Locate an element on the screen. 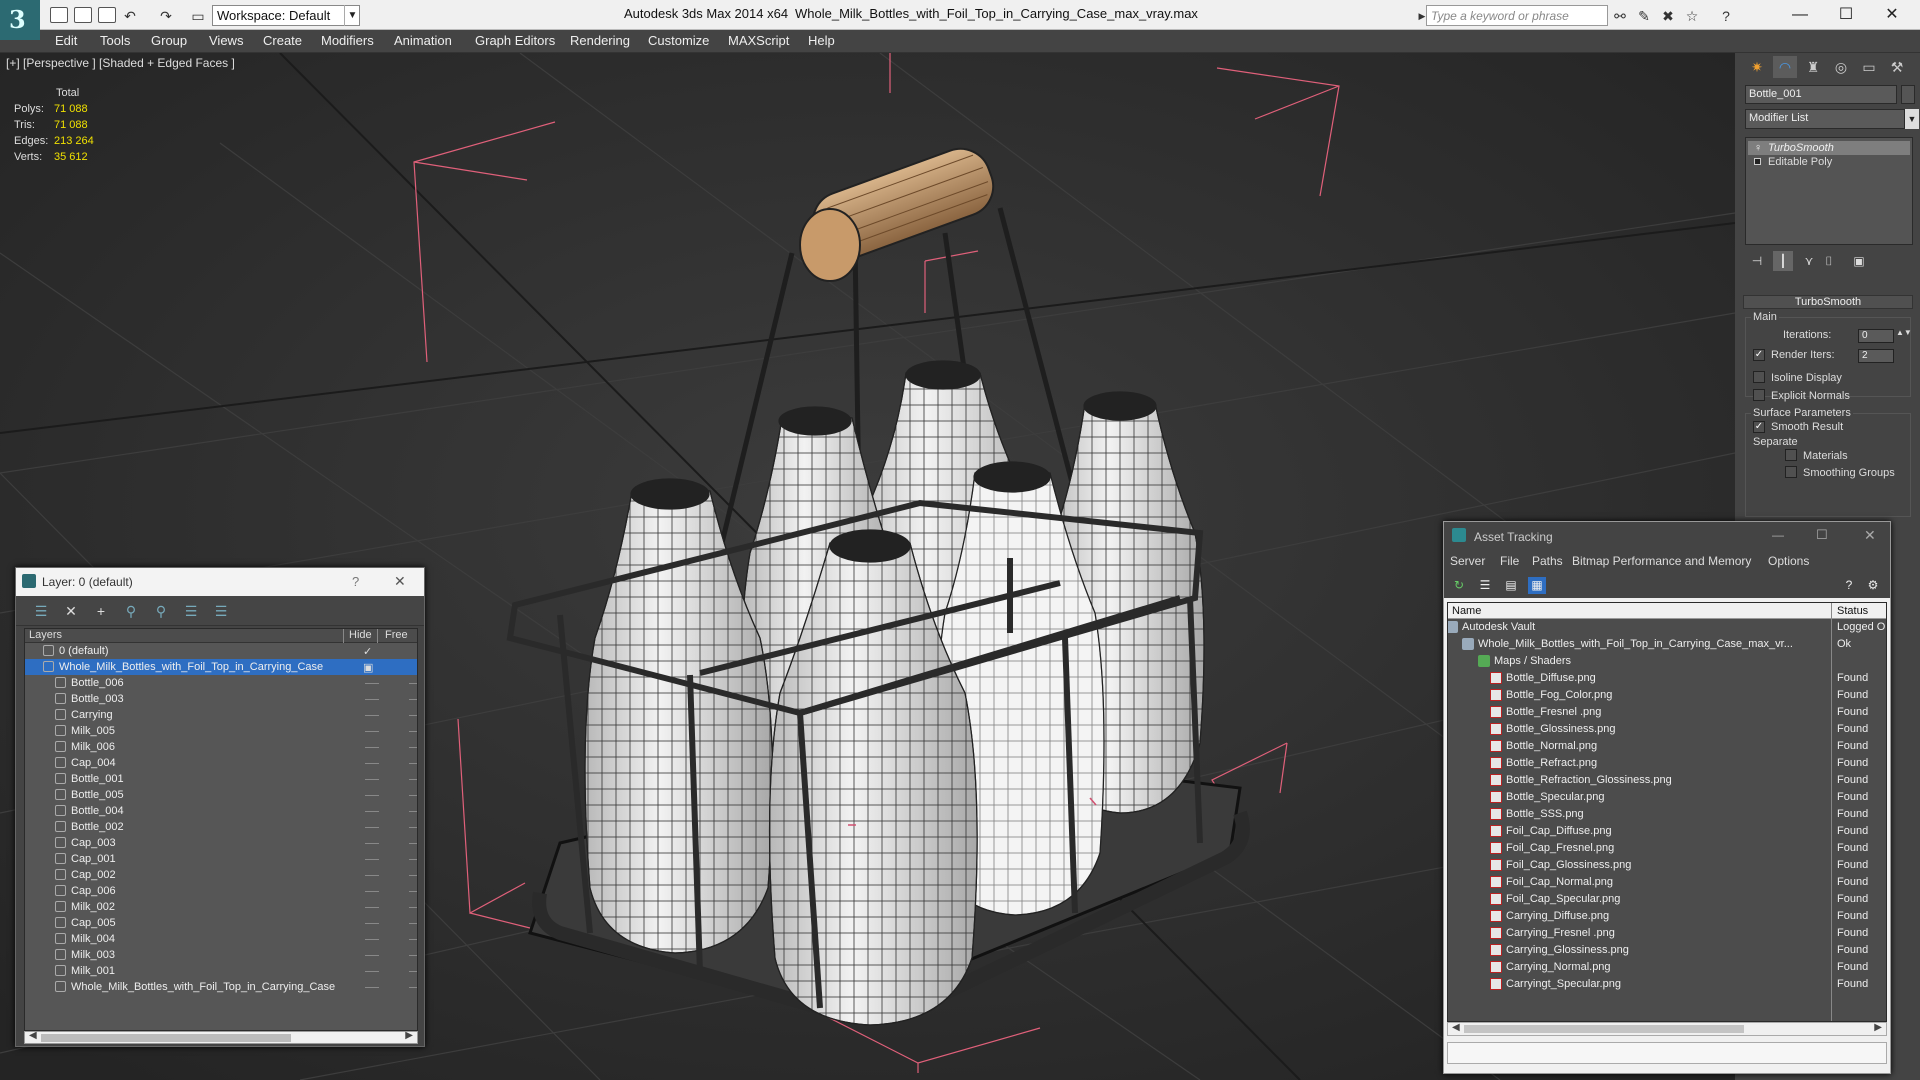  asset-row: Foil_Cap_Specular.png Found is located at coordinates (1667, 899).